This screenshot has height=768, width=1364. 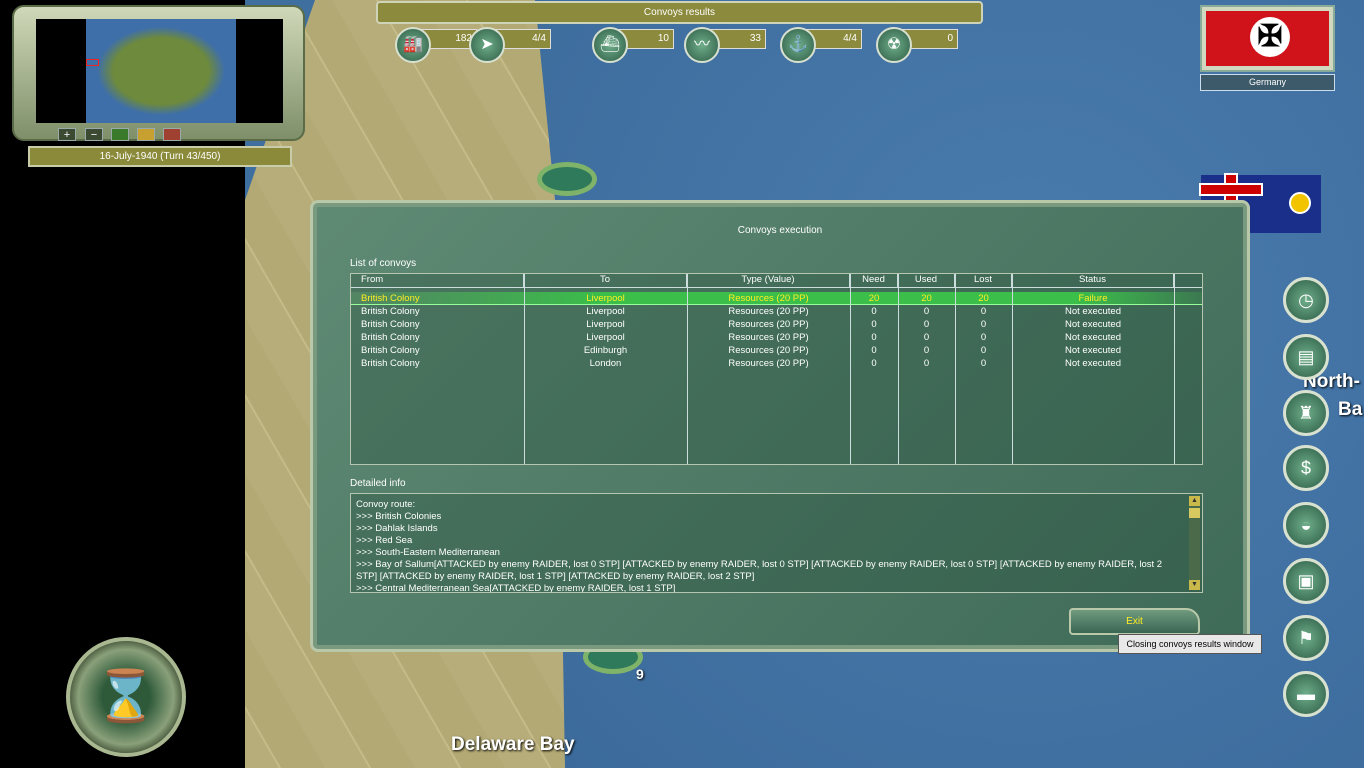 What do you see at coordinates (822, 45) in the screenshot?
I see `resource-submarine: 4/4 ⚓` at bounding box center [822, 45].